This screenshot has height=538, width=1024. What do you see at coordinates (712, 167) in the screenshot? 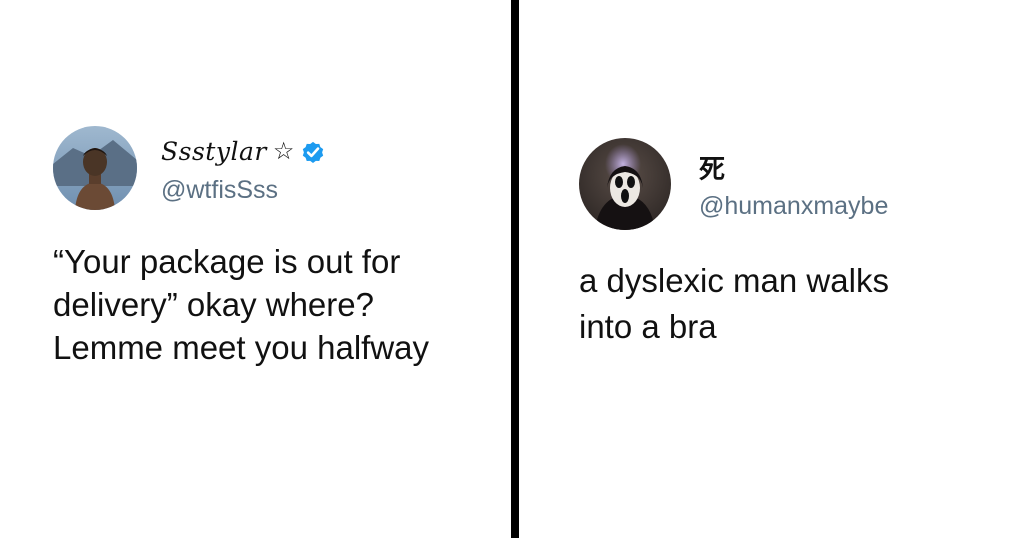
I see `display-name: 死` at bounding box center [712, 167].